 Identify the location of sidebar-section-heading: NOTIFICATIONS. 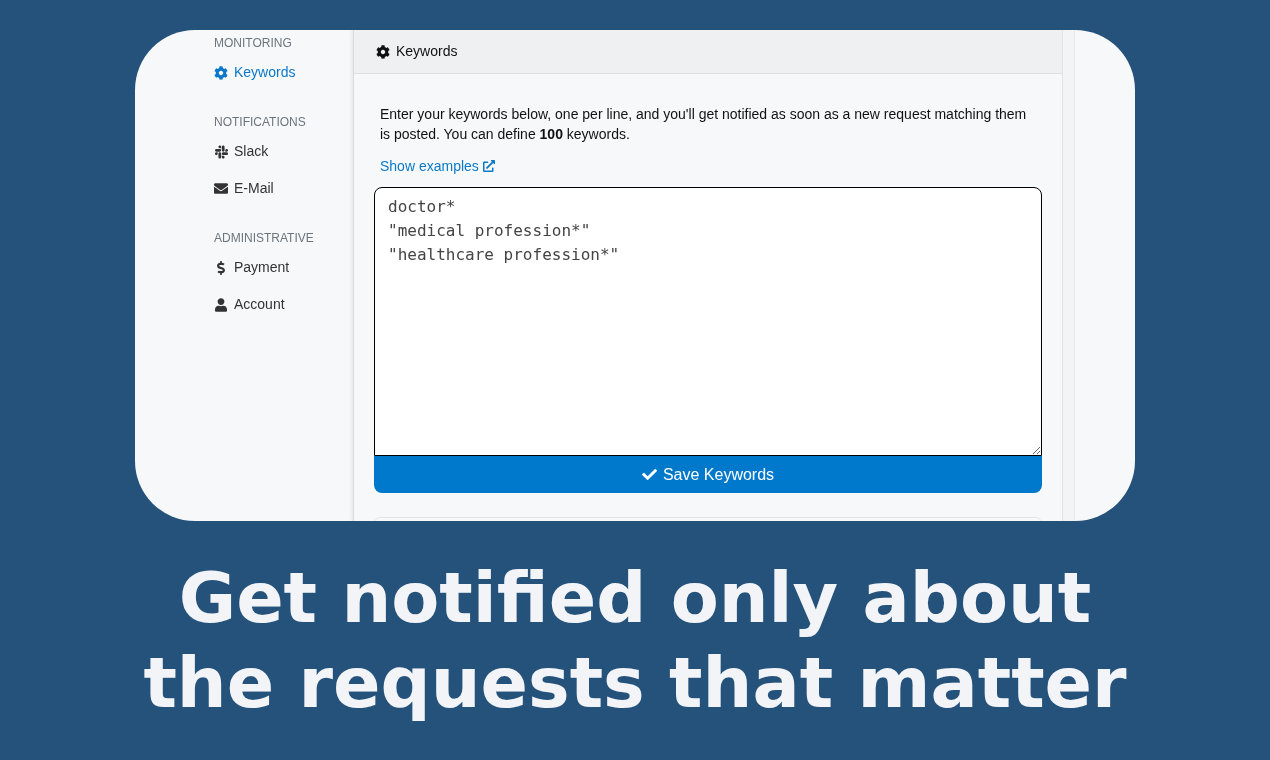
(260, 122).